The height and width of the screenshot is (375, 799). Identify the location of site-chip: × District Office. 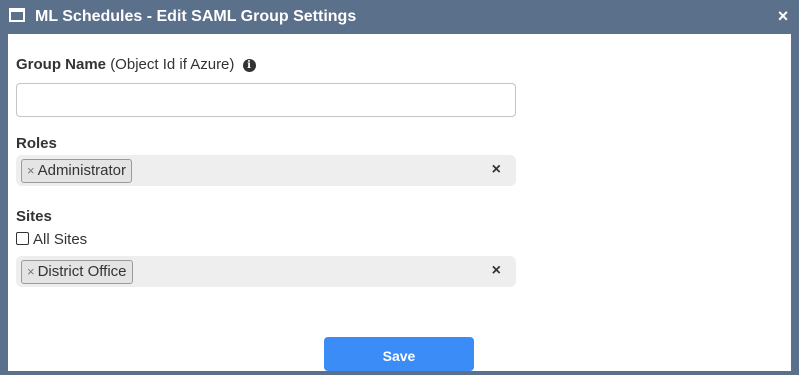
(77, 272).